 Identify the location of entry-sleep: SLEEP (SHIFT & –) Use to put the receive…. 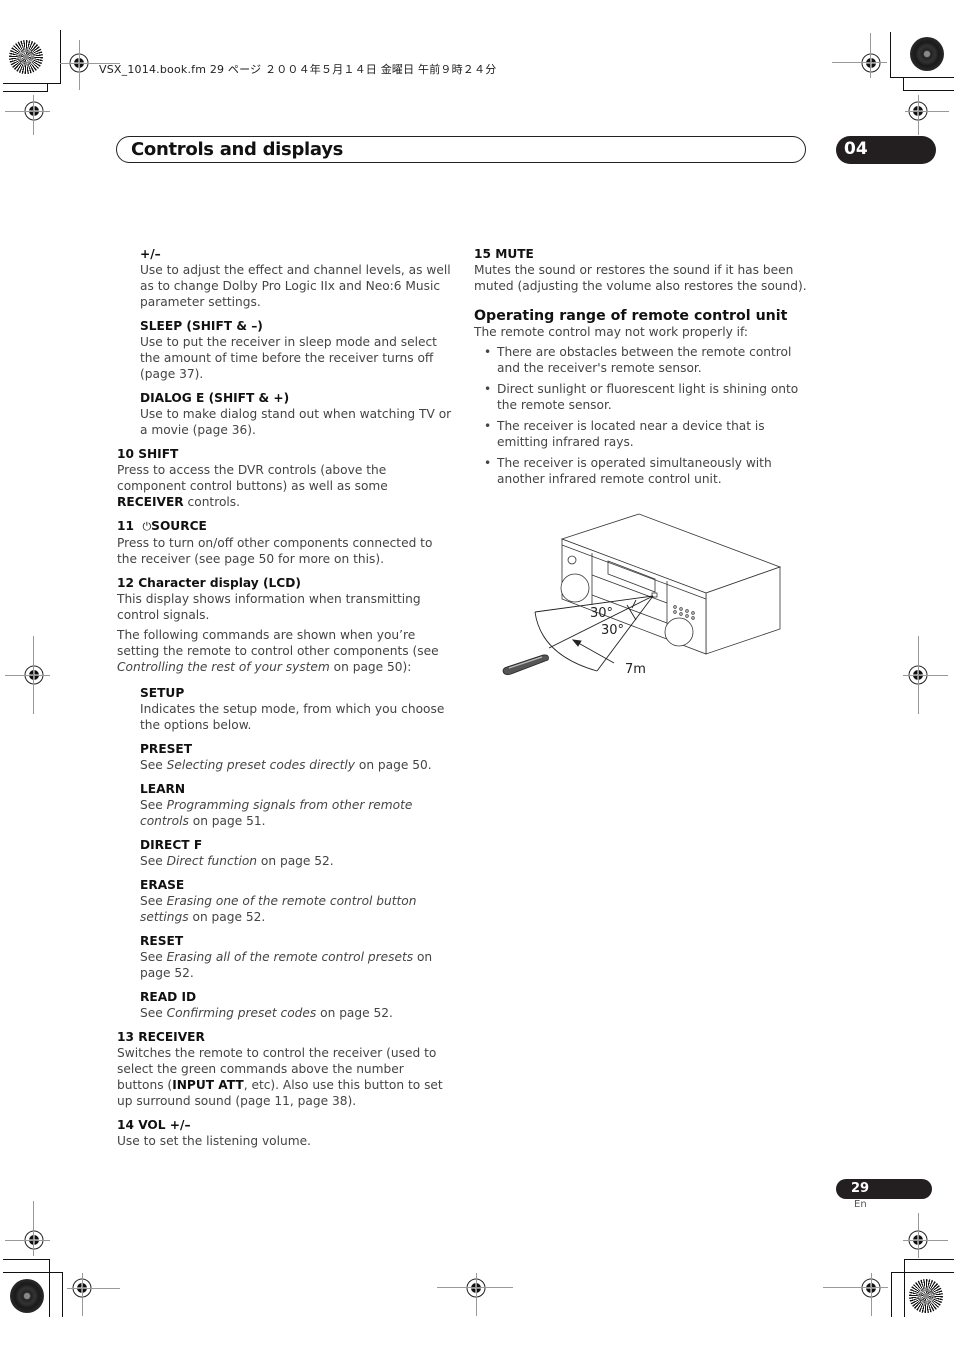
(284, 350).